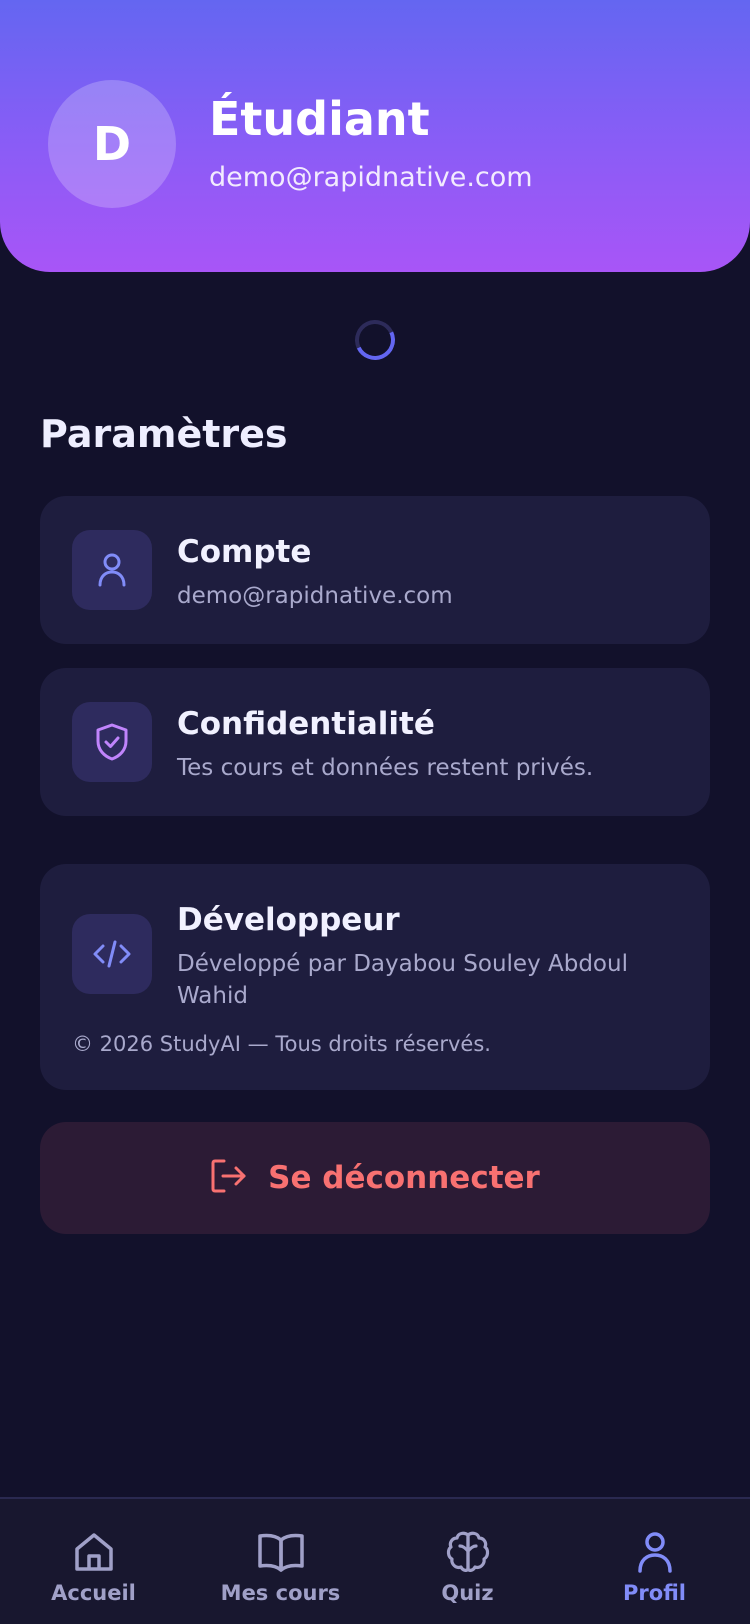  Describe the element at coordinates (468, 1552) in the screenshot. I see `brain-icon` at that location.